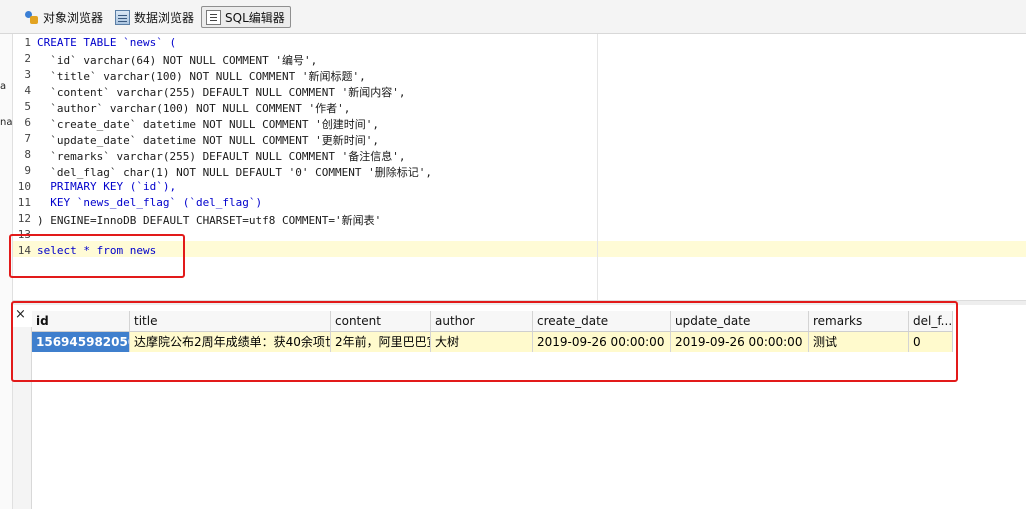  Describe the element at coordinates (24, 202) in the screenshot. I see `line-number: 11` at that location.